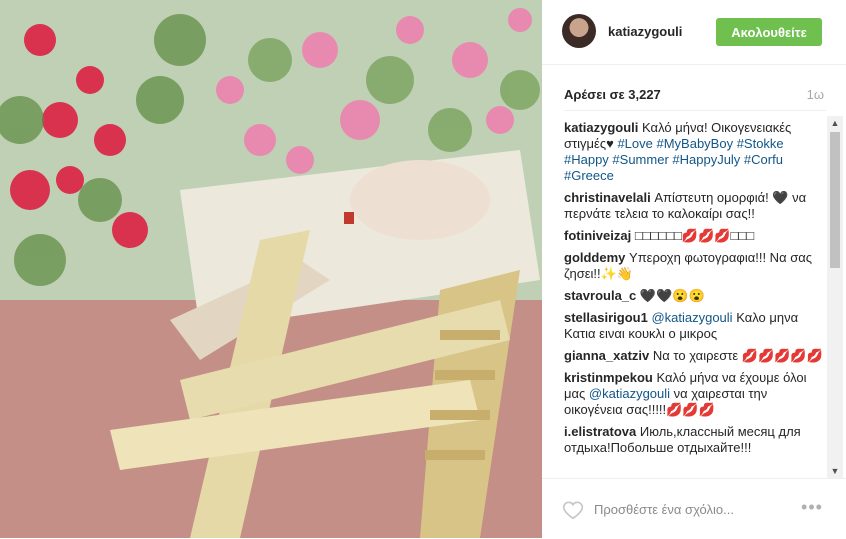  What do you see at coordinates (594, 257) in the screenshot?
I see `comment-username: golddemy` at bounding box center [594, 257].